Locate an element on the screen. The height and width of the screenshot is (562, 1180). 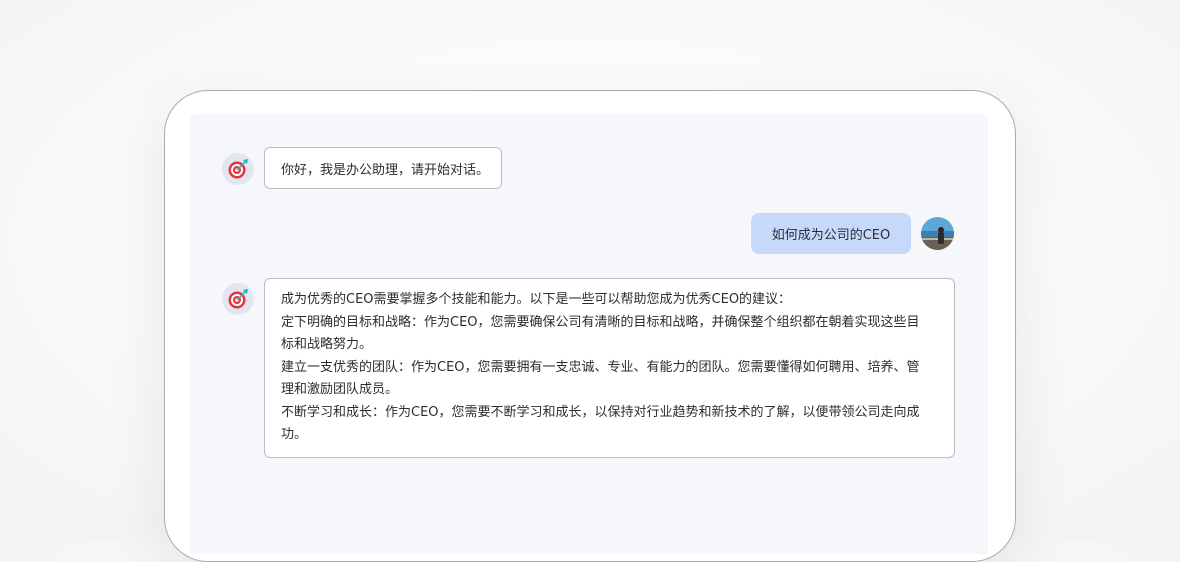
user-message-text: 如何成为公司的CEO is located at coordinates (831, 235).